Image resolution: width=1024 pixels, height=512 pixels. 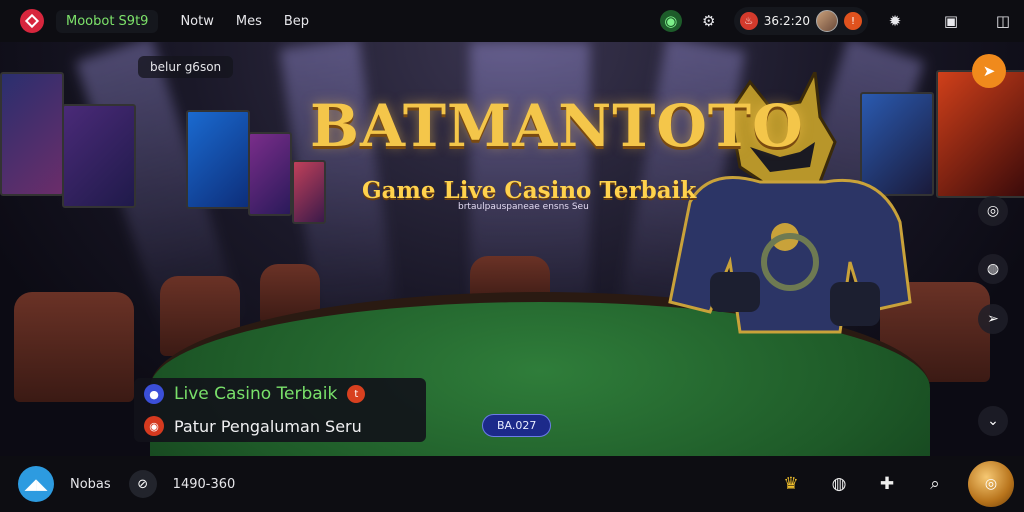 What do you see at coordinates (989, 71) in the screenshot?
I see `share-button: ➤` at bounding box center [989, 71].